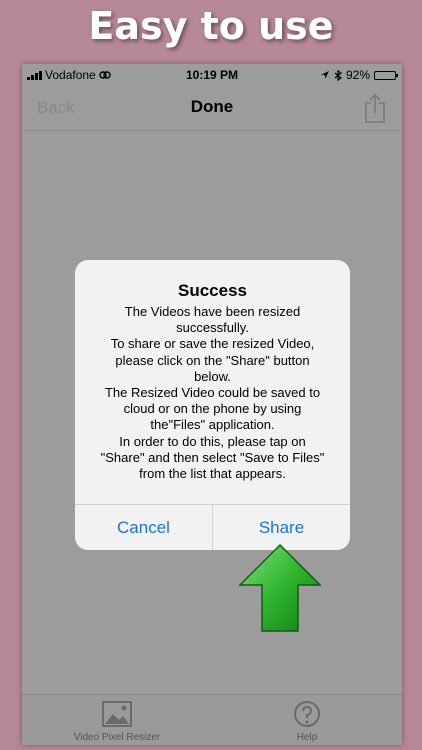 The height and width of the screenshot is (750, 422). What do you see at coordinates (212, 474) in the screenshot?
I see `alert-message-line: from the list that appears.` at bounding box center [212, 474].